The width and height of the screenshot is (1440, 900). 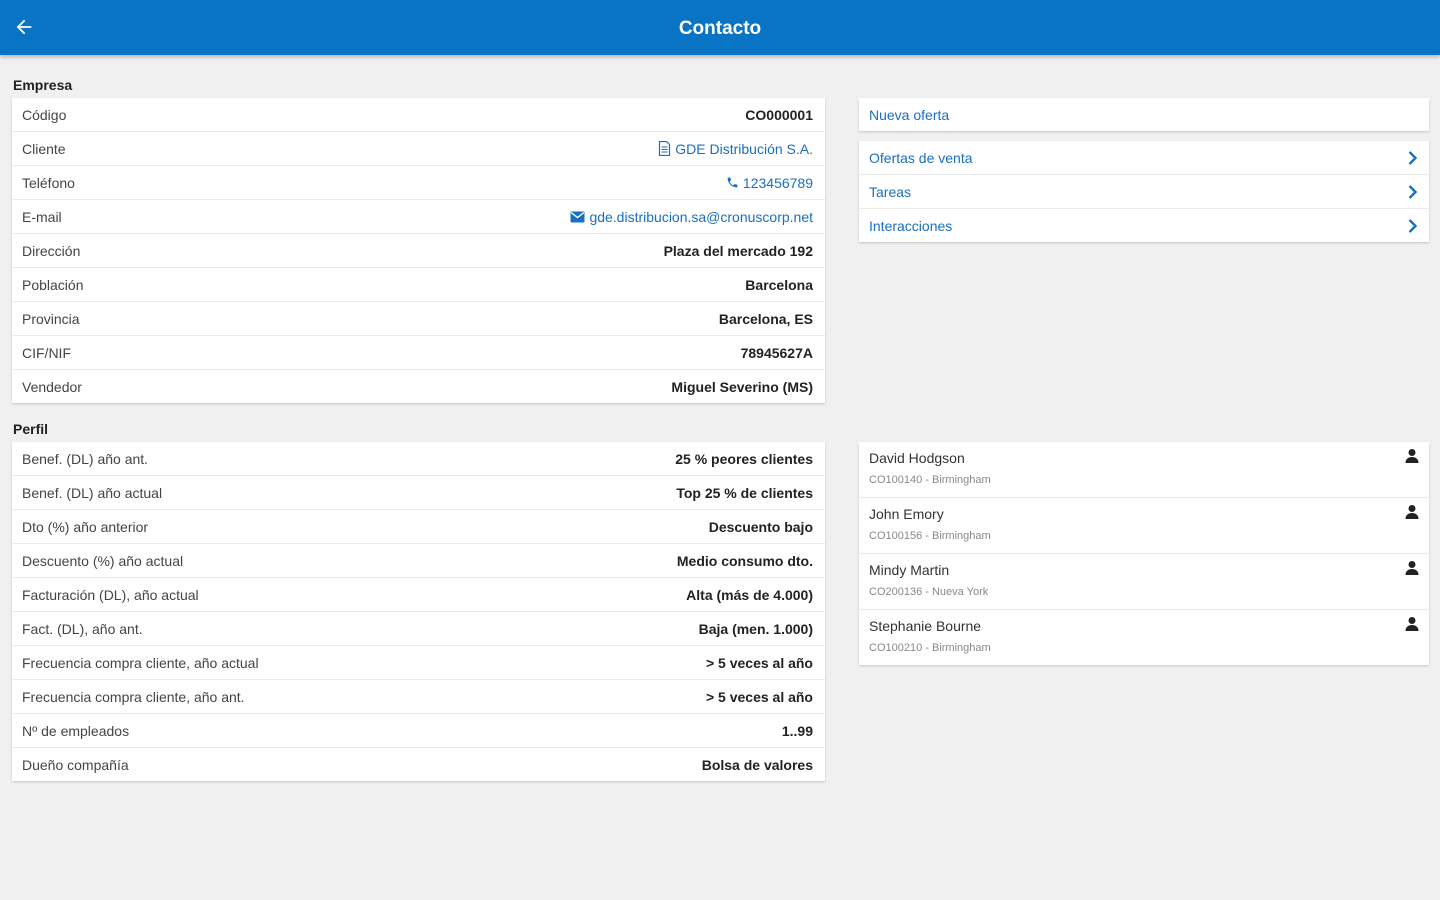 What do you see at coordinates (418, 285) in the screenshot?
I see `empresa-row: Población Barcelona` at bounding box center [418, 285].